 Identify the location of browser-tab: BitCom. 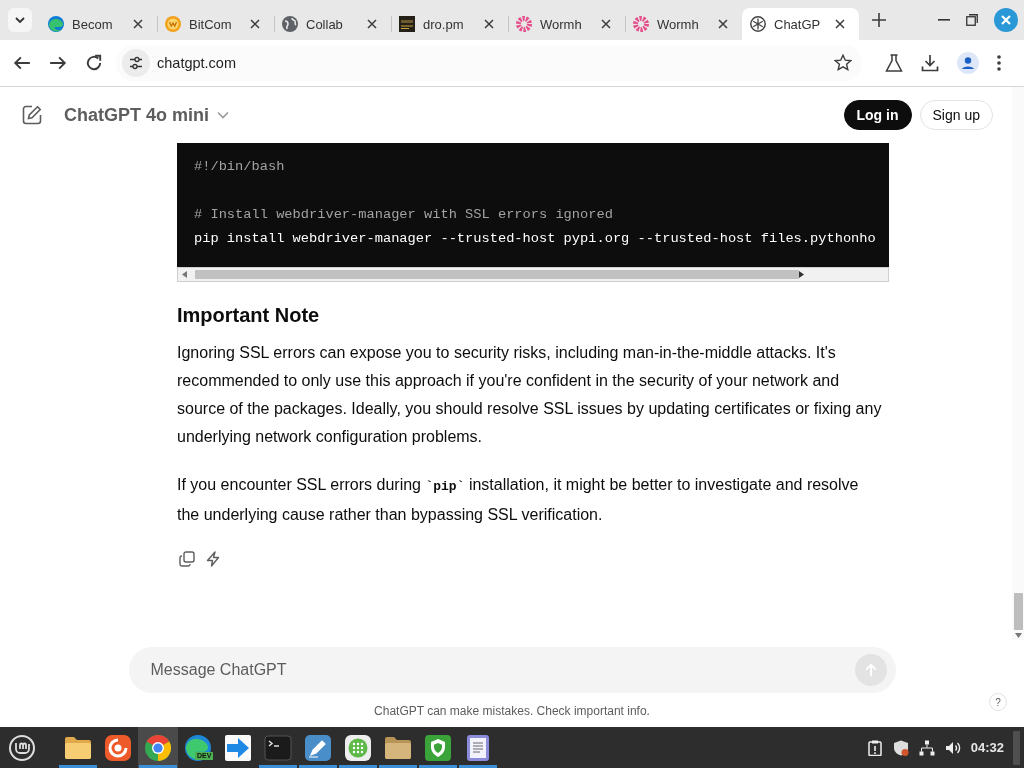
(215, 24).